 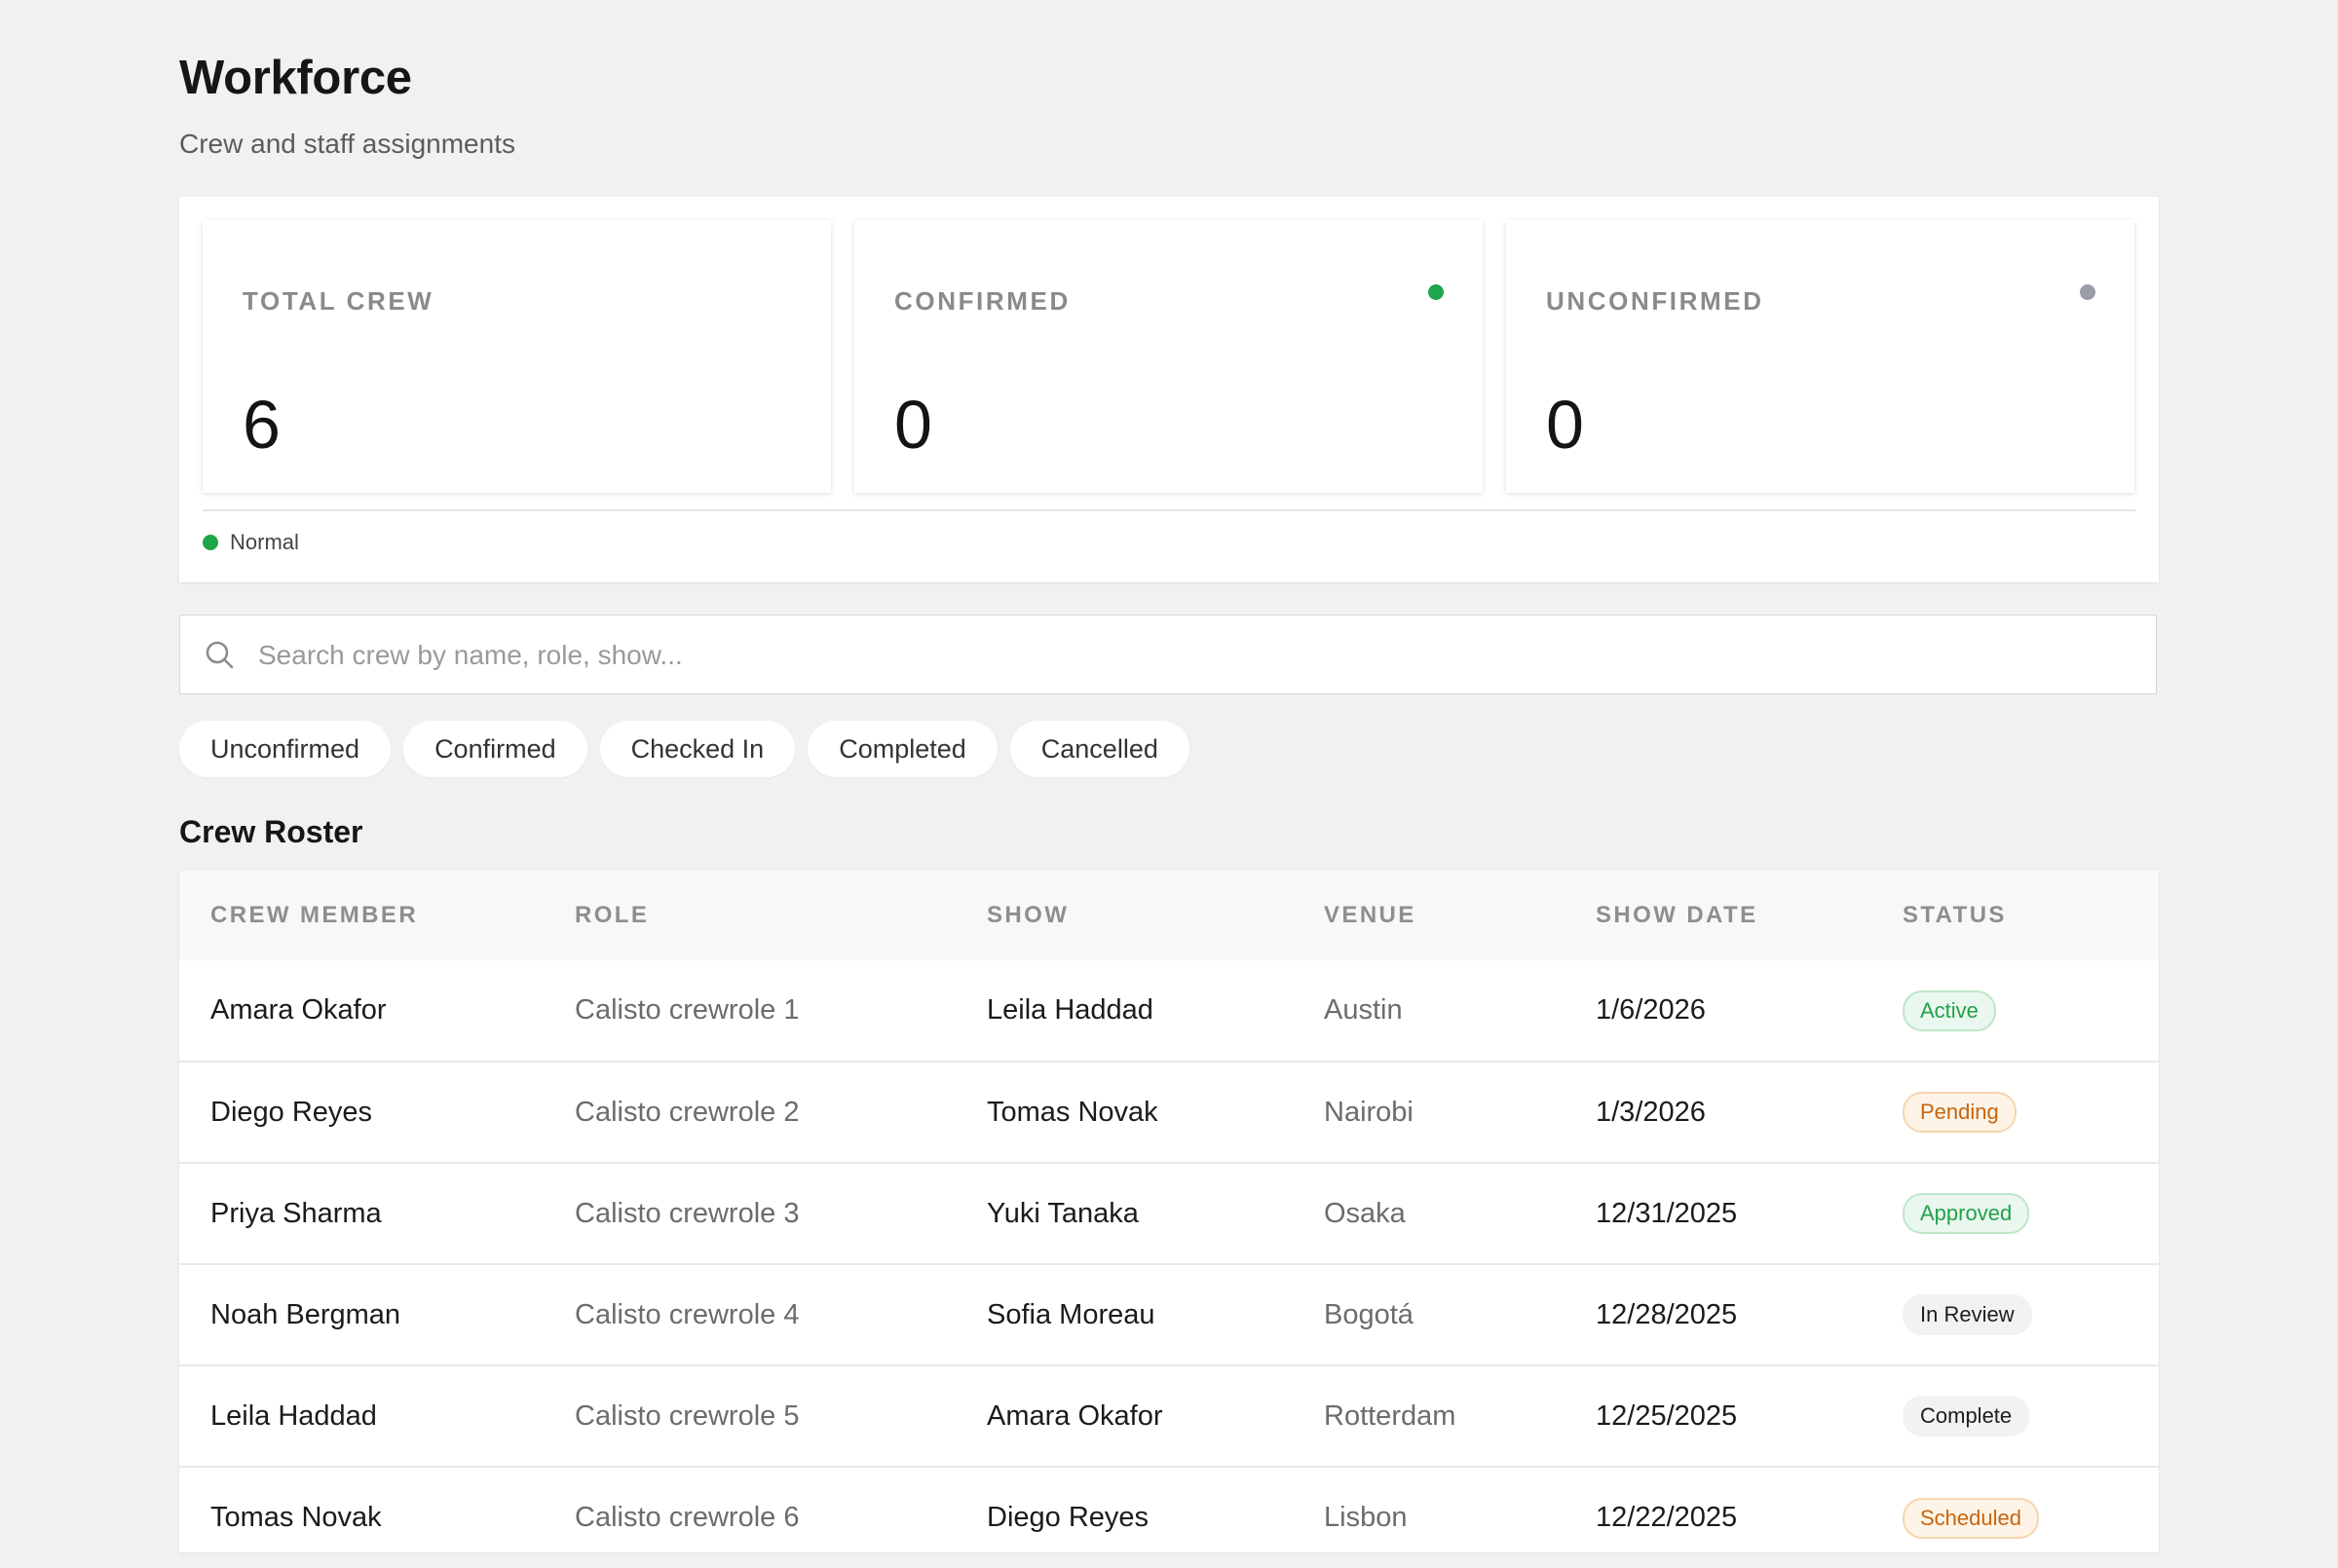 What do you see at coordinates (1655, 301) in the screenshot?
I see `stat-label: UNCONFIRMED` at bounding box center [1655, 301].